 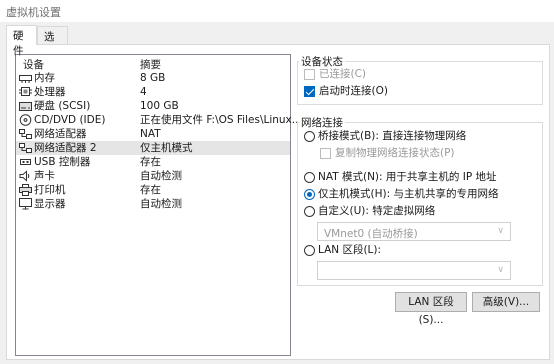 What do you see at coordinates (25, 106) in the screenshot?
I see `hard-disk-icon` at bounding box center [25, 106].